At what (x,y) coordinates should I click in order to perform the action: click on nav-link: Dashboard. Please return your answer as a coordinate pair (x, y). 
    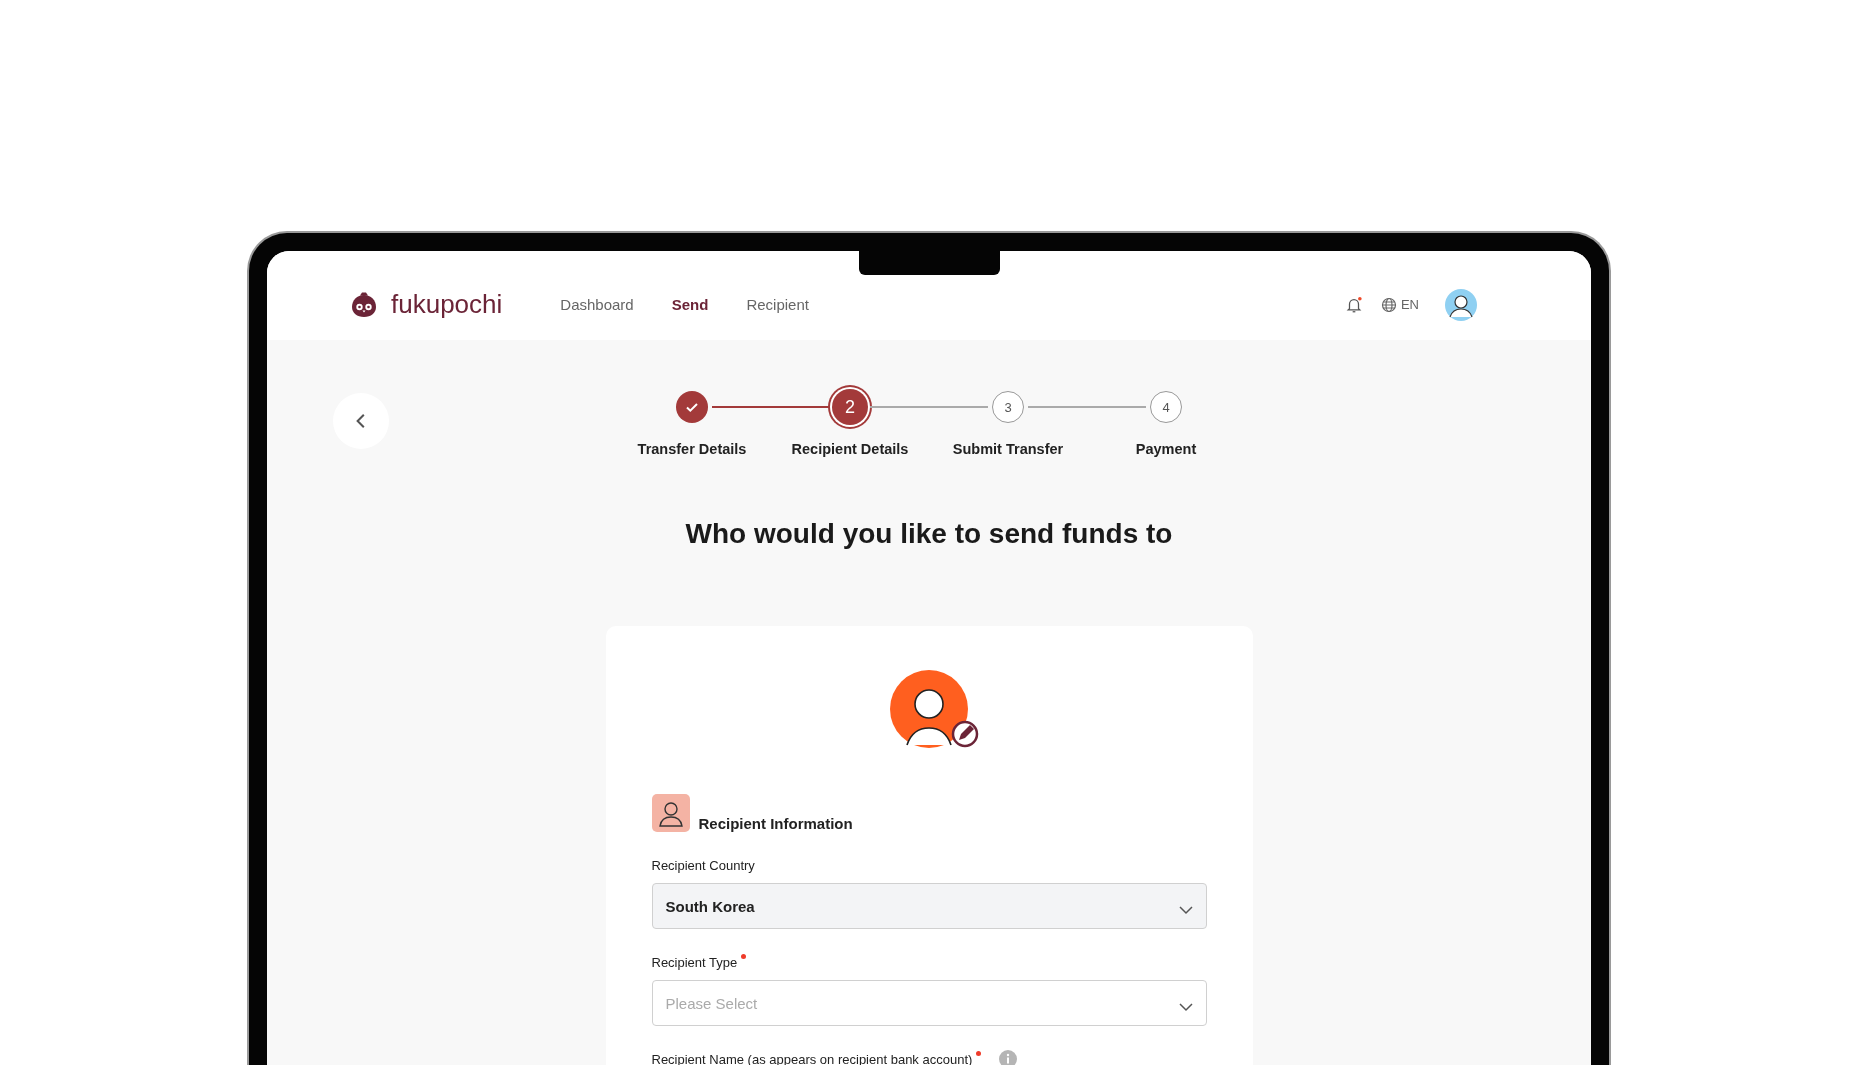
    Looking at the image, I should click on (597, 304).